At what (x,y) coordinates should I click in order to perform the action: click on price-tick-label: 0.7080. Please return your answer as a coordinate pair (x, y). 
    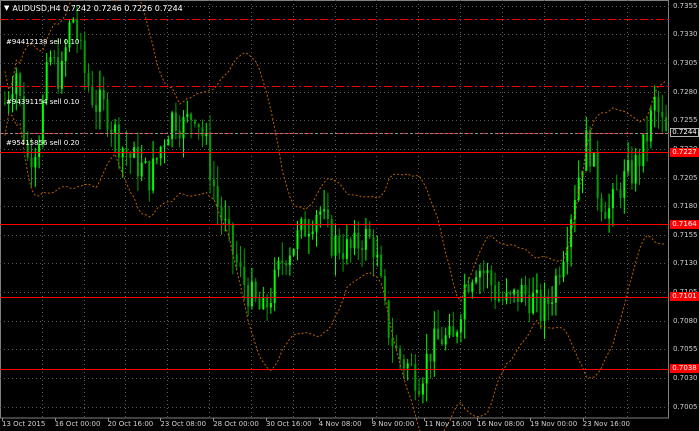
    Looking at the image, I should click on (685, 320).